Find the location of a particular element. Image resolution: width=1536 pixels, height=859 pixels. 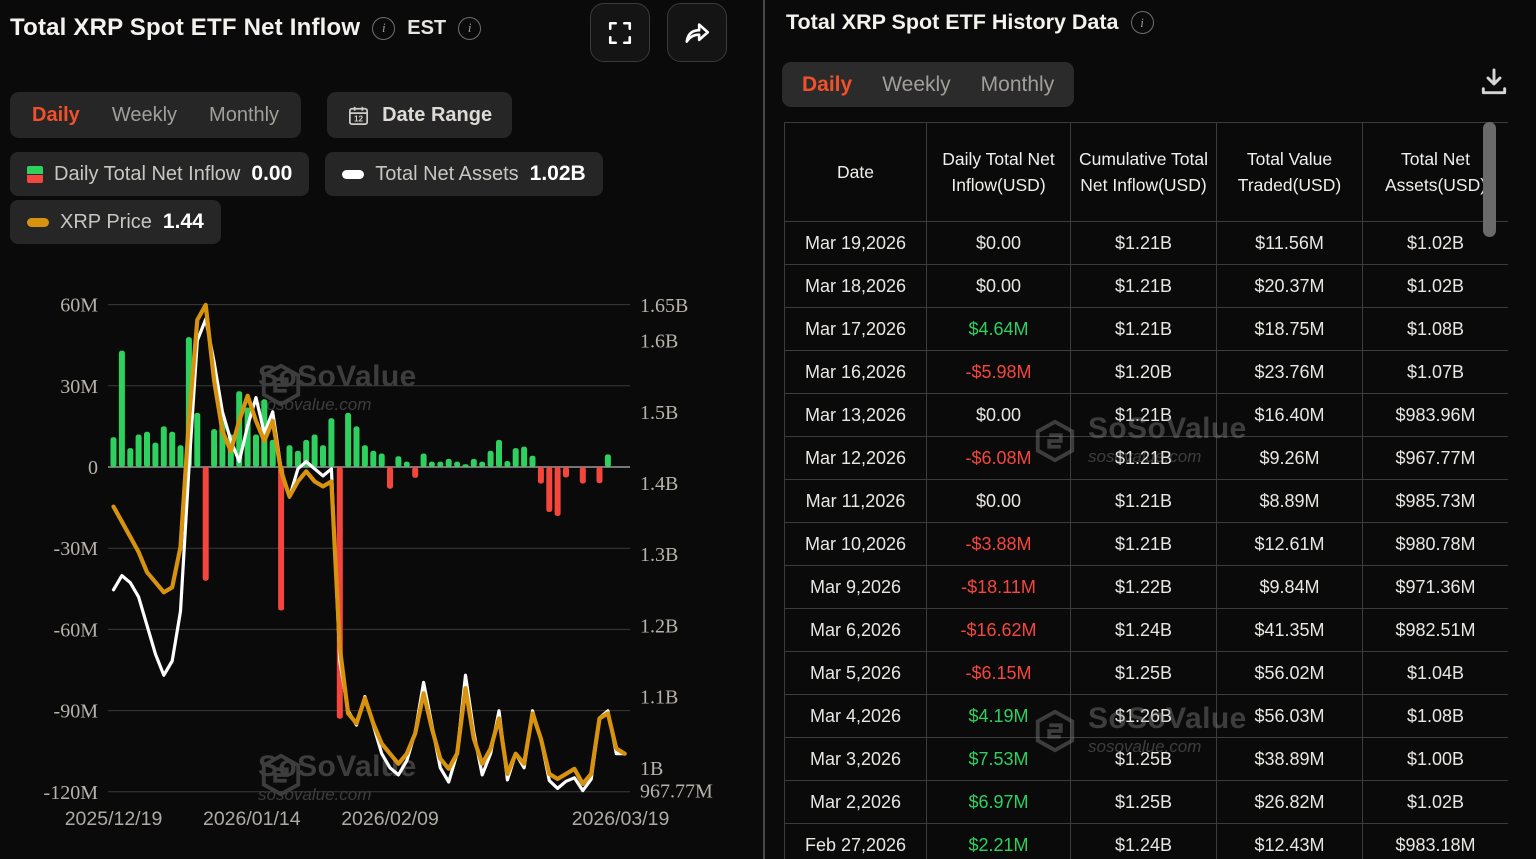

value-cell: $6.97M is located at coordinates (998, 802).